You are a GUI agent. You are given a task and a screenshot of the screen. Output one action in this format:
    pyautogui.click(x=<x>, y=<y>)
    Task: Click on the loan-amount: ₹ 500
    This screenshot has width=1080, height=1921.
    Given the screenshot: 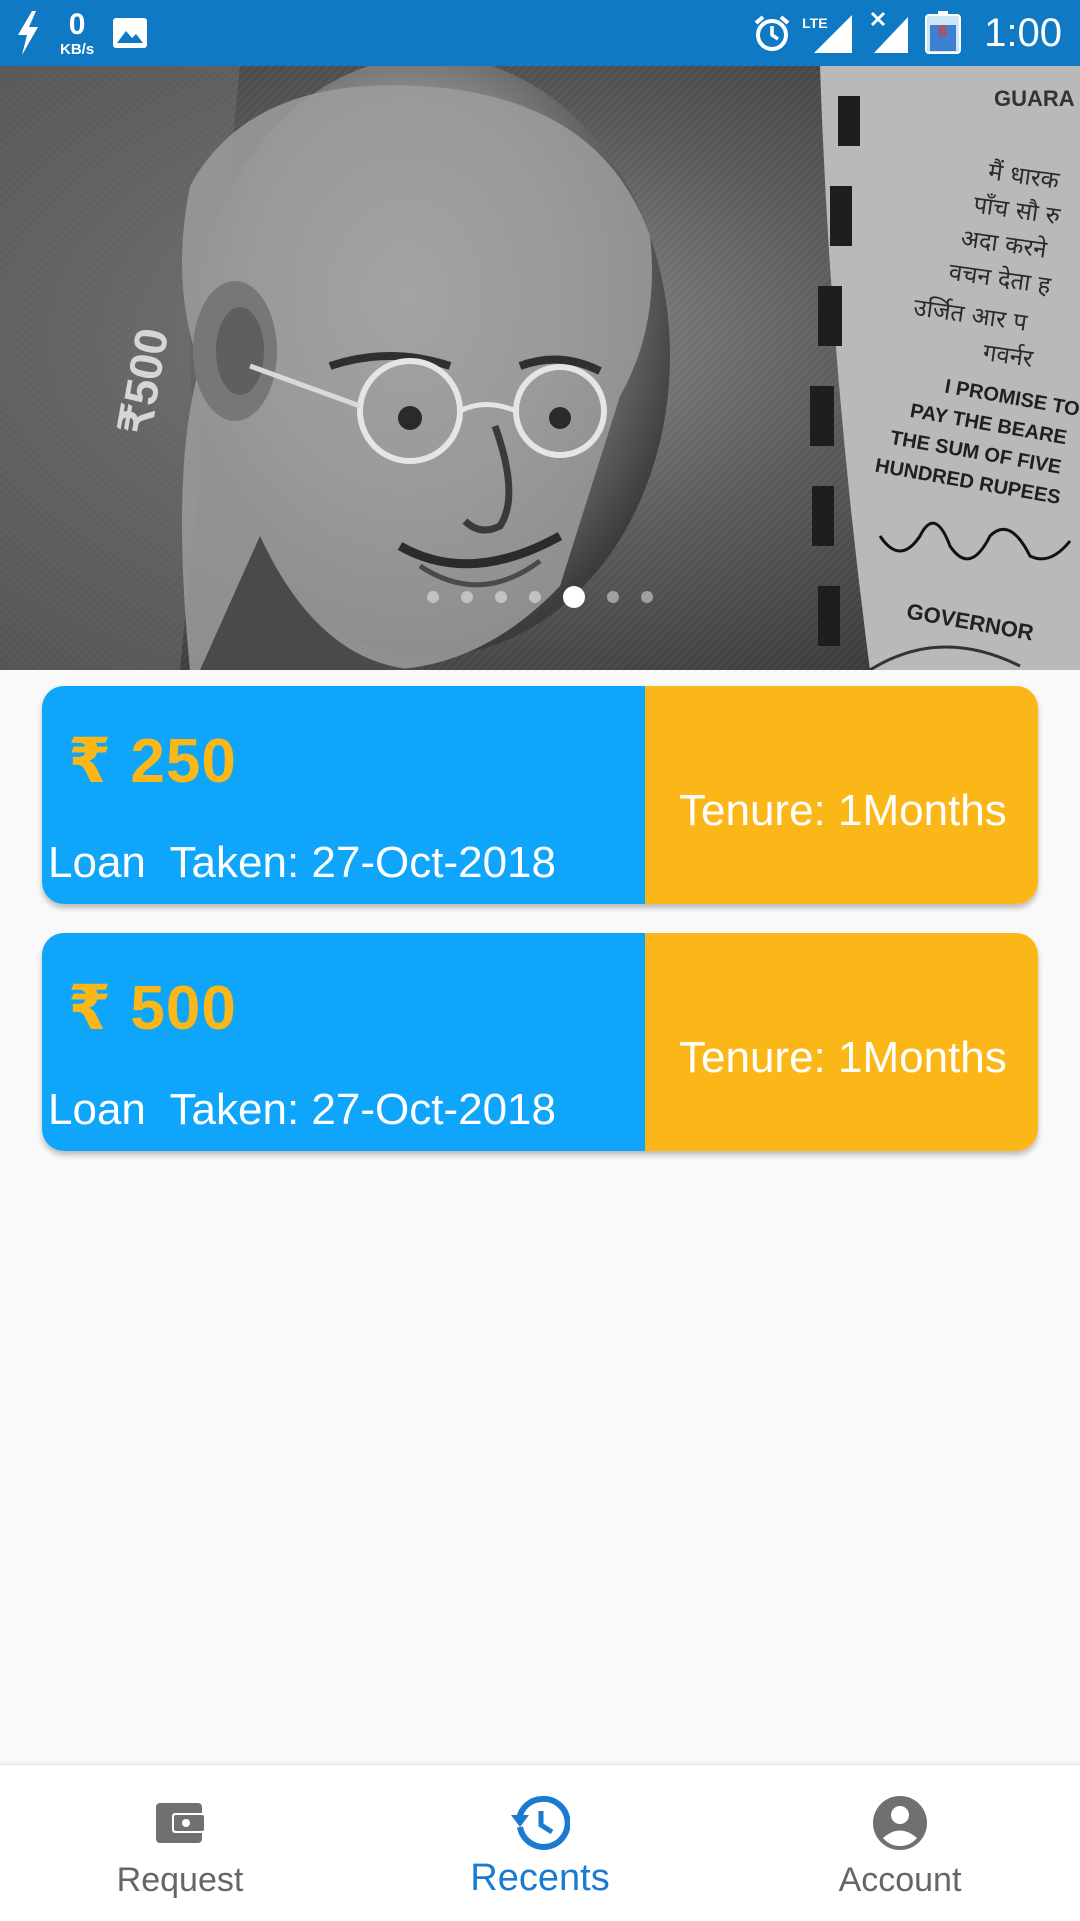 What is the action you would take?
    pyautogui.click(x=152, y=1008)
    